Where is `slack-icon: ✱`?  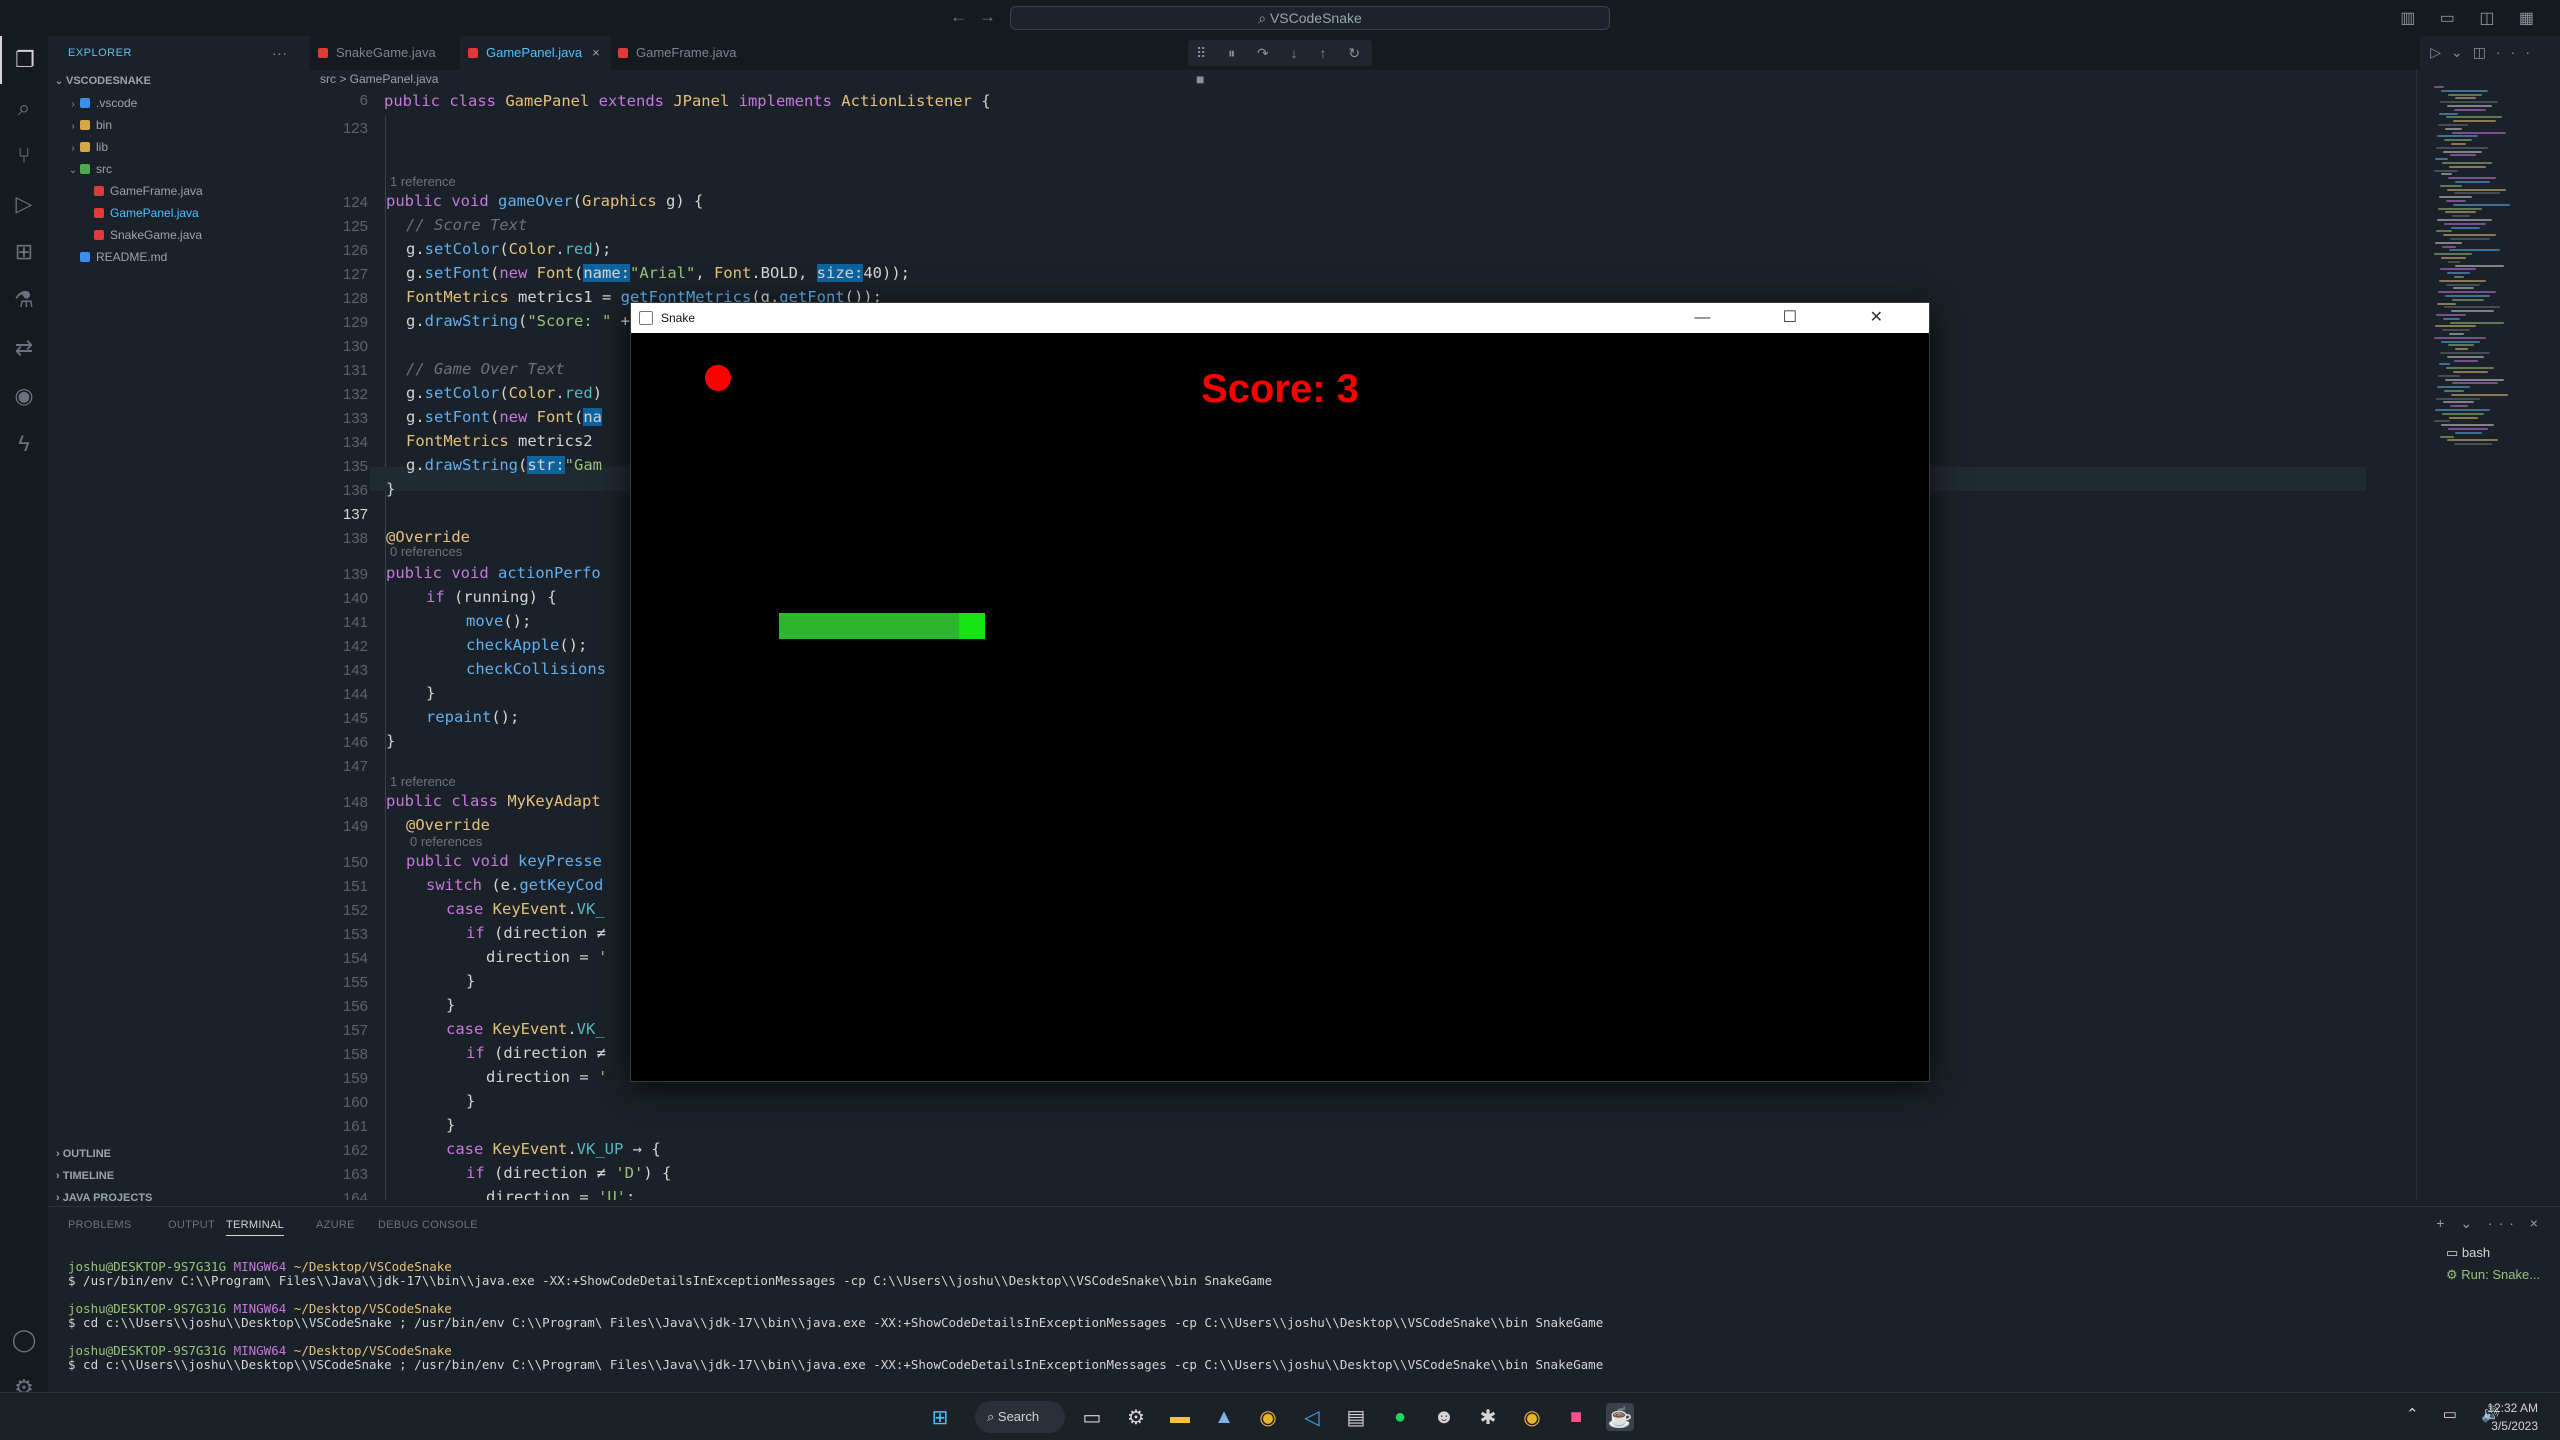 slack-icon: ✱ is located at coordinates (1488, 1417).